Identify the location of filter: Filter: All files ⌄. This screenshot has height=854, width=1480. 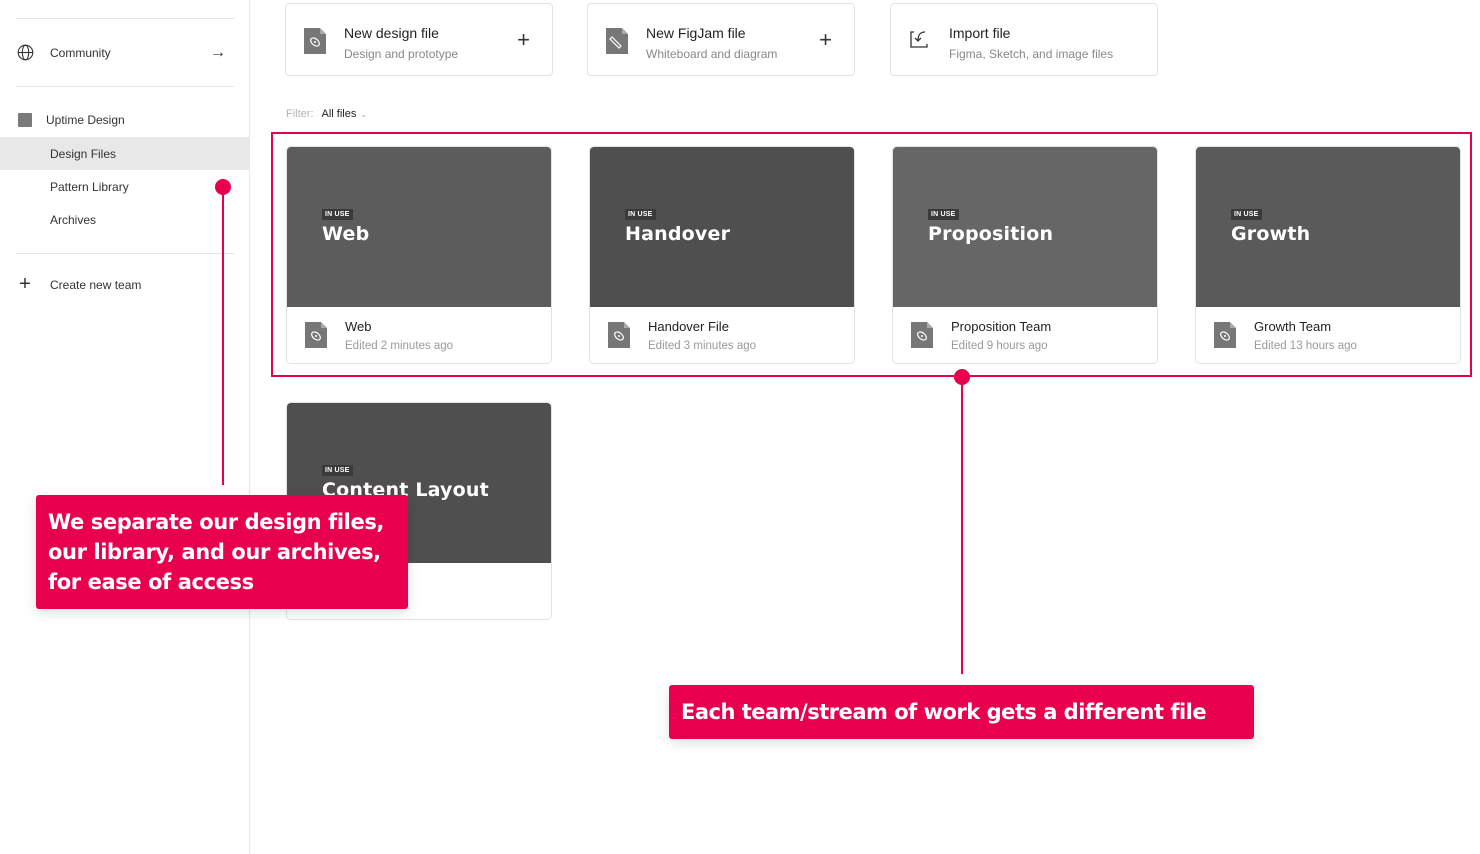
(326, 114).